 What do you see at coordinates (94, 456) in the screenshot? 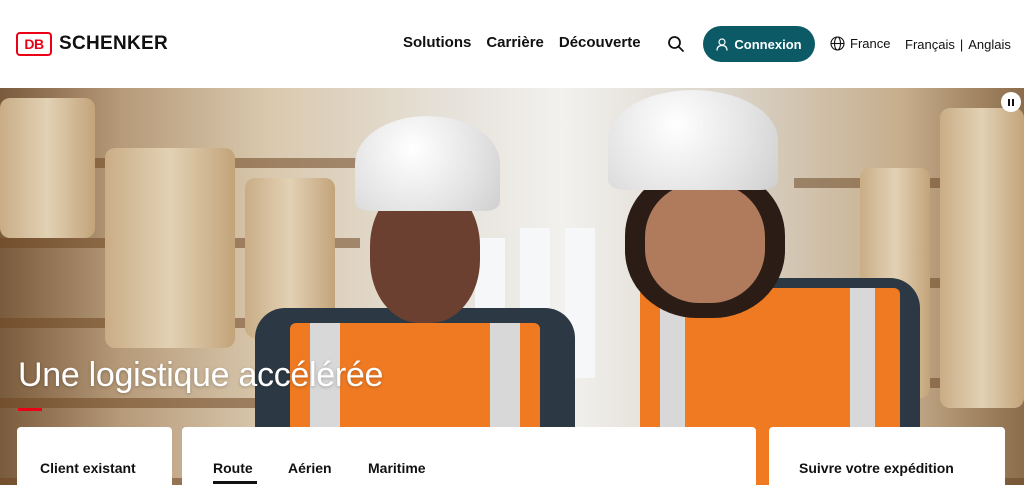
I see `existing-client-card: Client existant` at bounding box center [94, 456].